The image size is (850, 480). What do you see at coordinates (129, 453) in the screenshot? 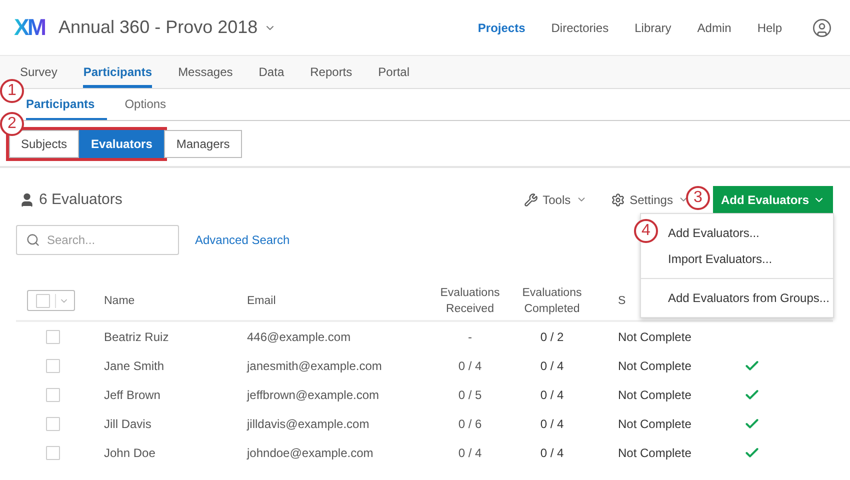
I see `name-cell-text: John Doe` at bounding box center [129, 453].